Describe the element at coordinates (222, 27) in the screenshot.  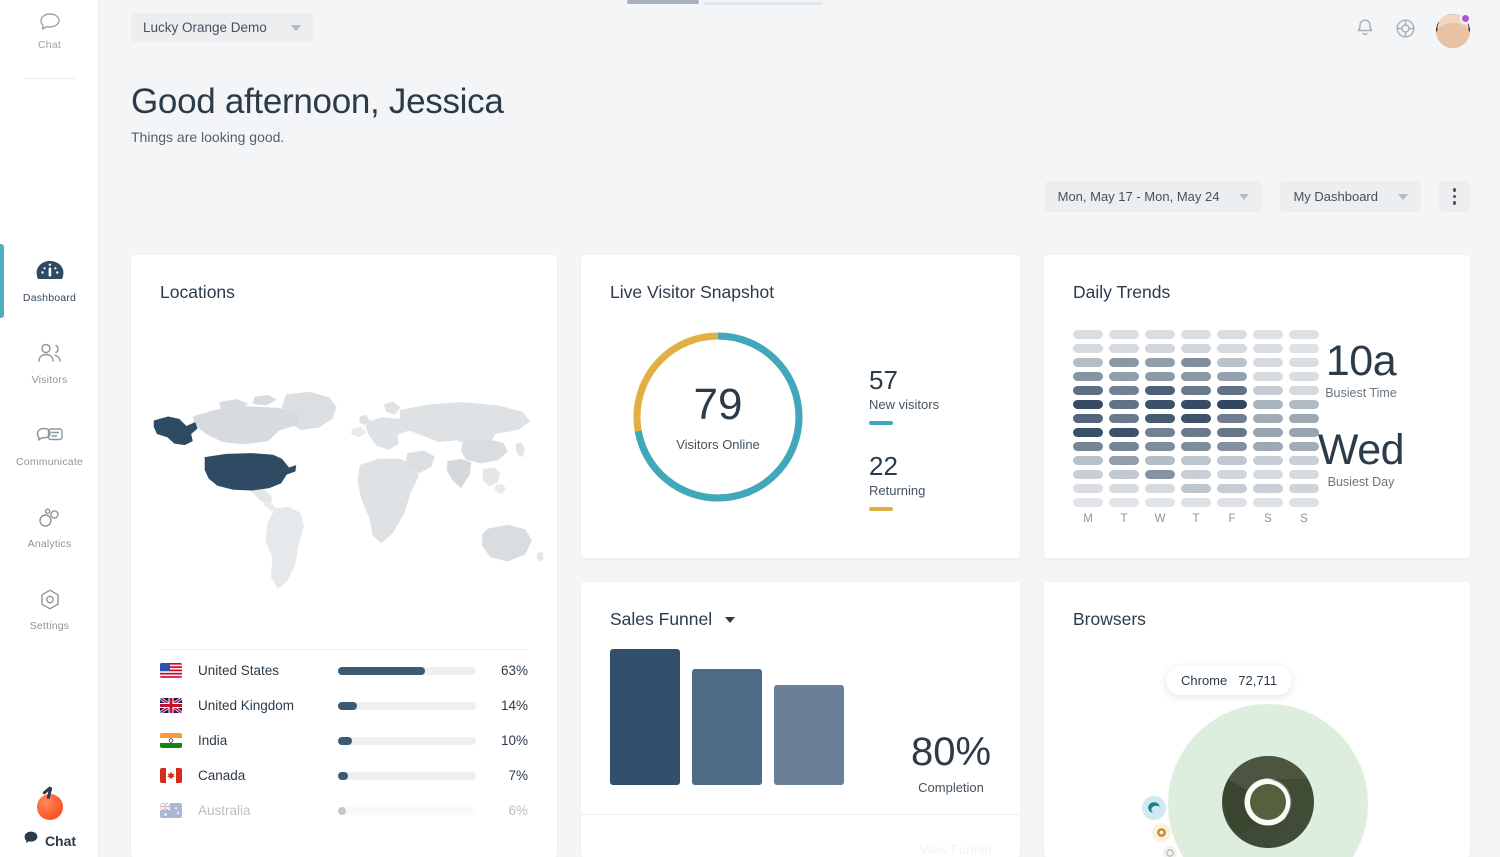
I see `site-selector: Lucky Orange Demo` at that location.